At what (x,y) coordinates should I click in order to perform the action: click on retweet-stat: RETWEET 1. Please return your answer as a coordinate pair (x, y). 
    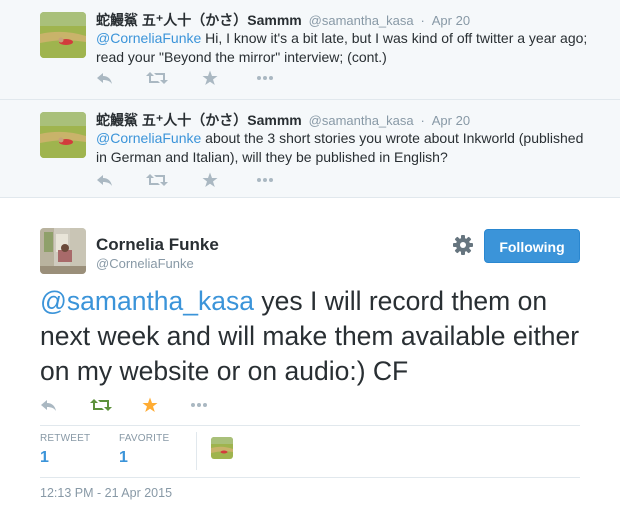
    Looking at the image, I should click on (65, 450).